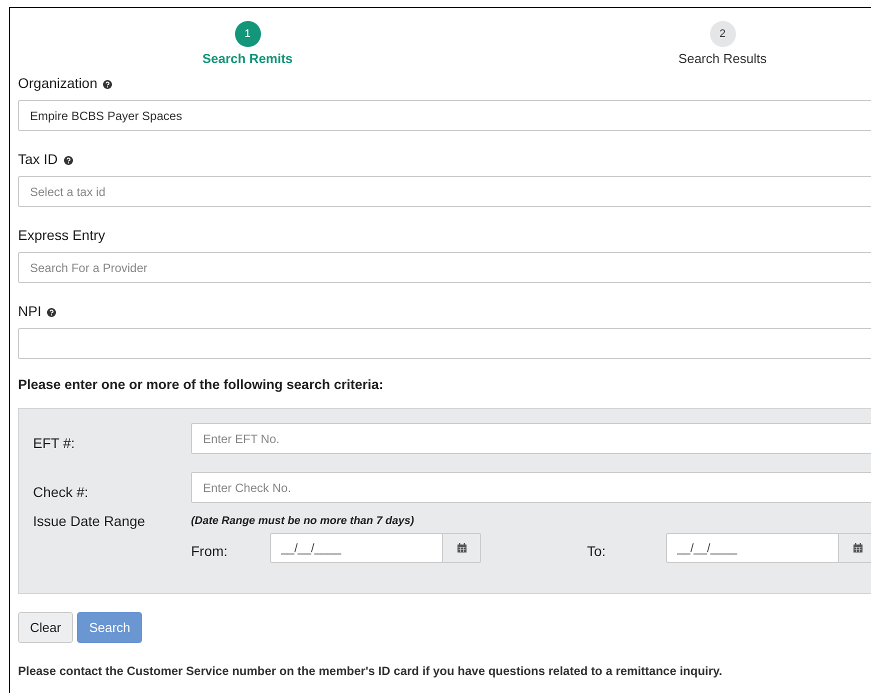  What do you see at coordinates (444, 267) in the screenshot?
I see `input-field: Search For a Provider` at bounding box center [444, 267].